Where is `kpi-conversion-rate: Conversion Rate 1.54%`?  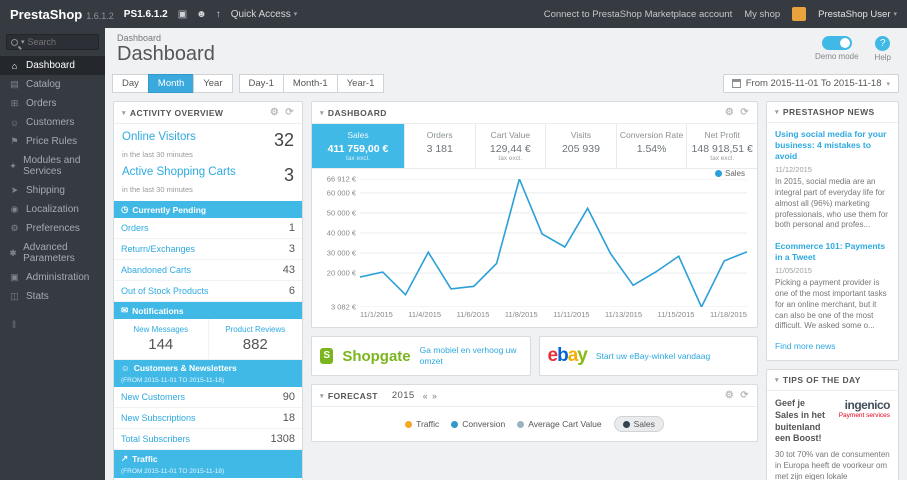 kpi-conversion-rate: Conversion Rate 1.54% is located at coordinates (652, 146).